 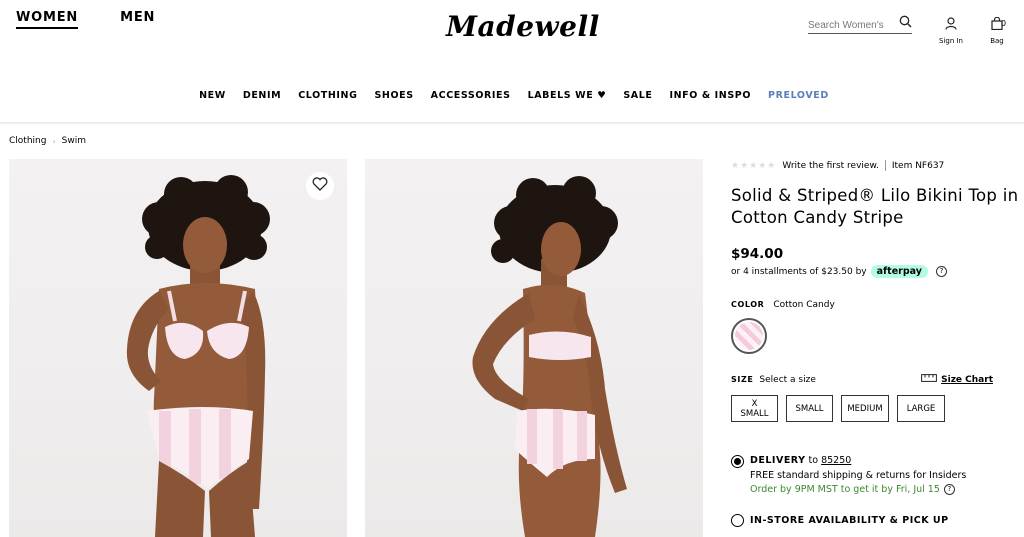 I want to click on size-hint: Select a size, so click(x=787, y=379).